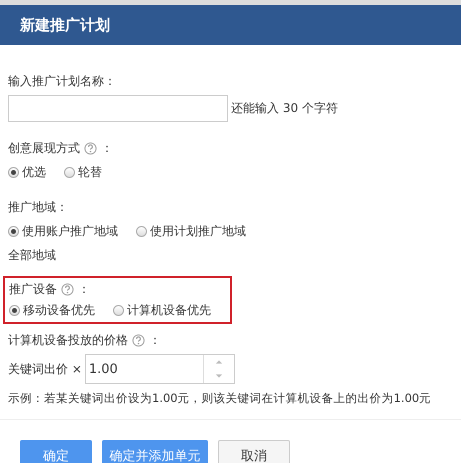 This screenshot has width=461, height=463. What do you see at coordinates (32, 255) in the screenshot?
I see `region-summary: 全部地域` at bounding box center [32, 255].